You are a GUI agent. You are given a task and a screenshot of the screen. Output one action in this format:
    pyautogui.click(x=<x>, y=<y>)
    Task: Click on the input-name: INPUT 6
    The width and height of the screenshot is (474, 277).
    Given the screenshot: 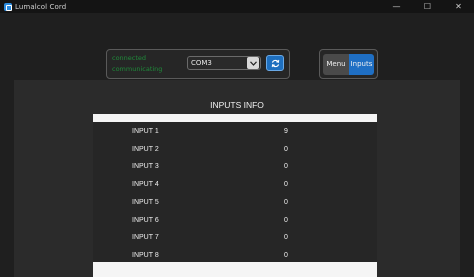 What is the action you would take?
    pyautogui.click(x=145, y=220)
    